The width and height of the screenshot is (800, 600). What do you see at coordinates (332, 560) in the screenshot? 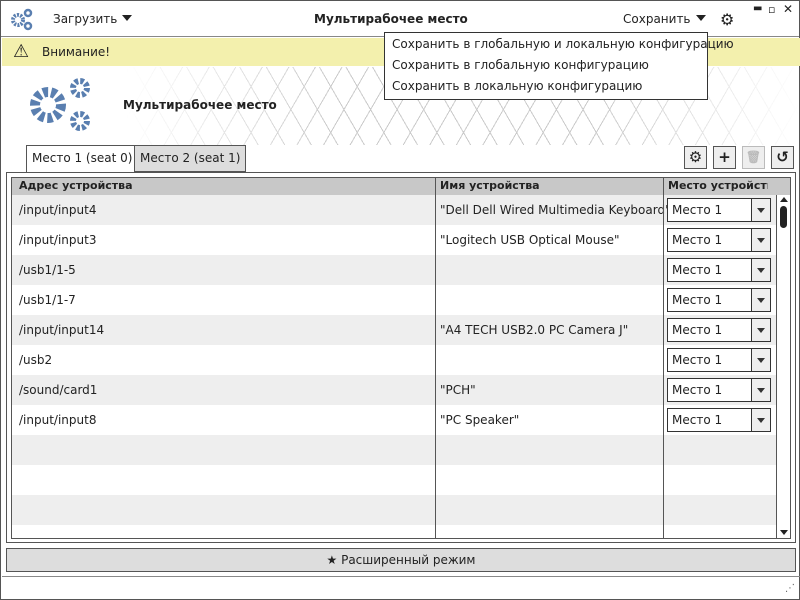
I see `star-icon: ★` at bounding box center [332, 560].